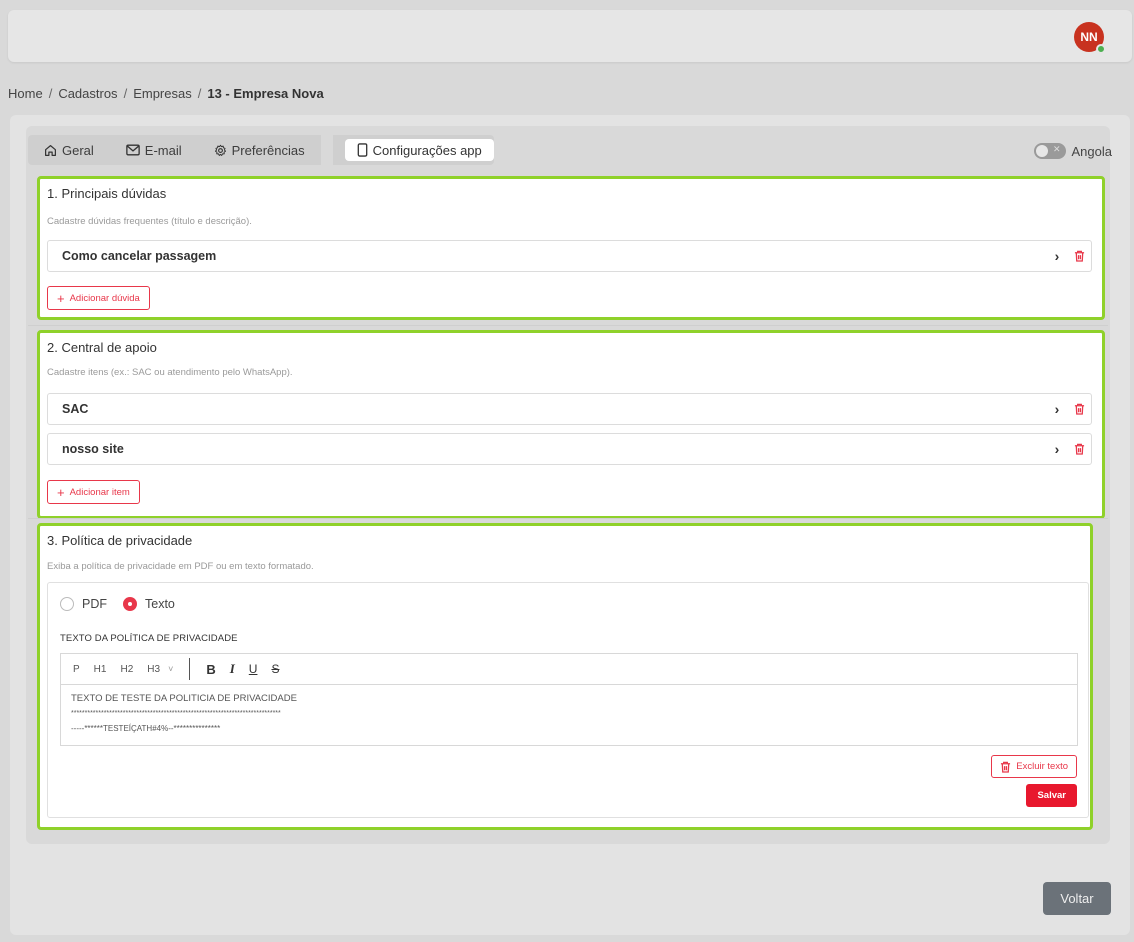 The width and height of the screenshot is (1134, 942). What do you see at coordinates (75, 409) in the screenshot?
I see `list-item-label: SAC` at bounding box center [75, 409].